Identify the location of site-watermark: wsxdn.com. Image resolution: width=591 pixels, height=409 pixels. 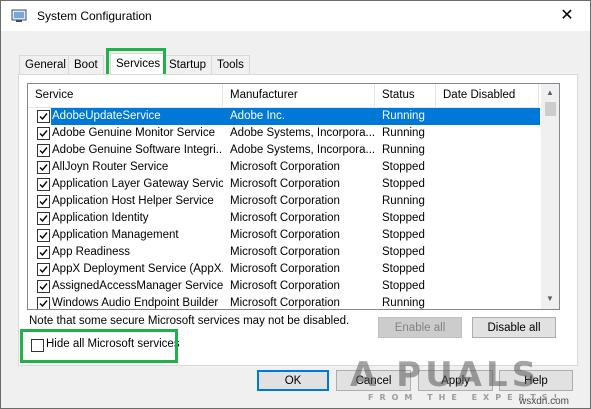
(544, 401).